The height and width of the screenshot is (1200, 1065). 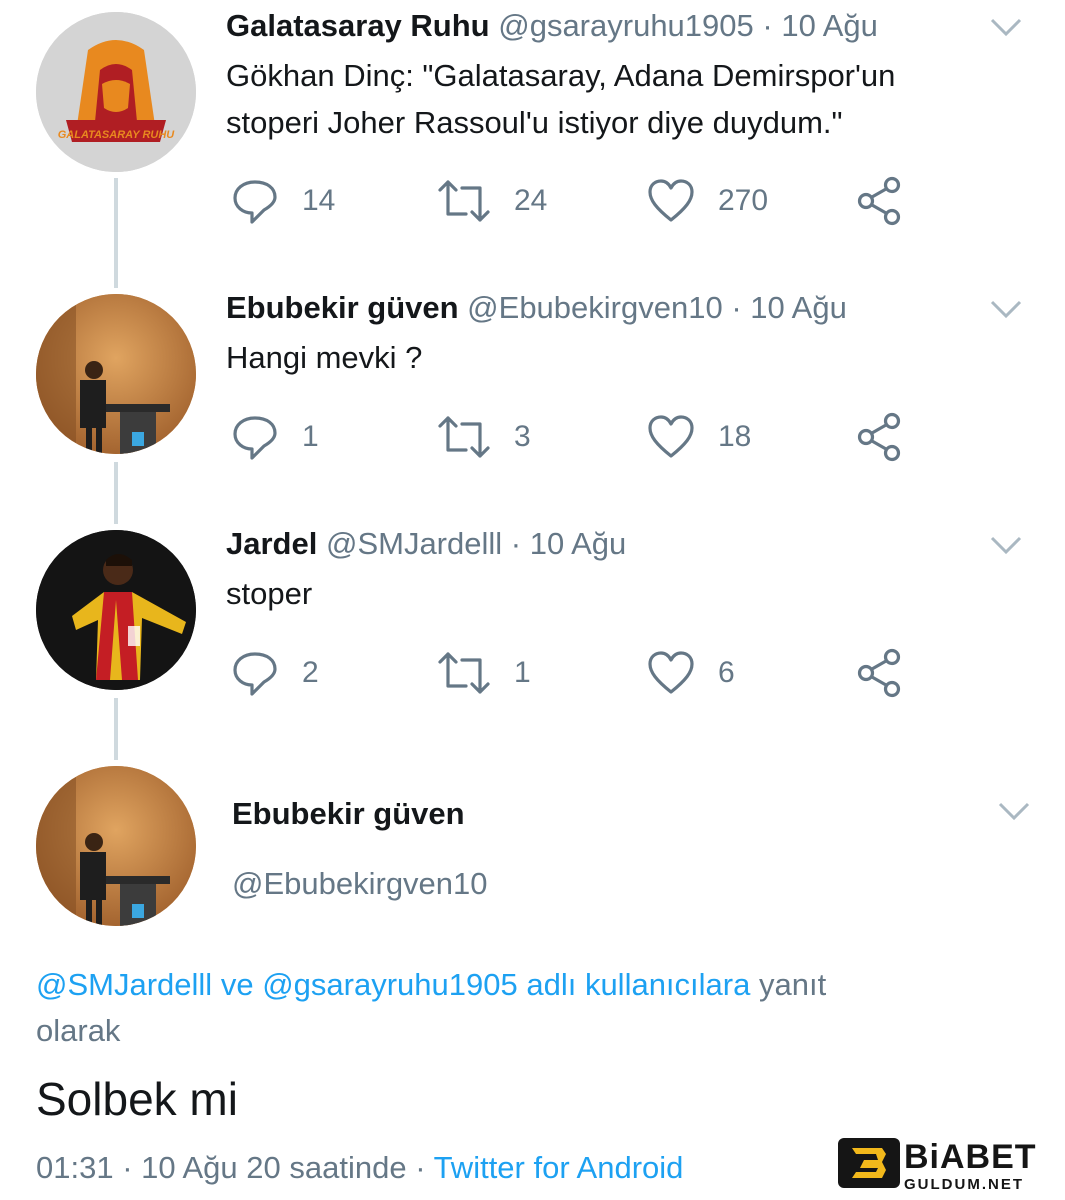 I want to click on player-photo, so click(x=116, y=610).